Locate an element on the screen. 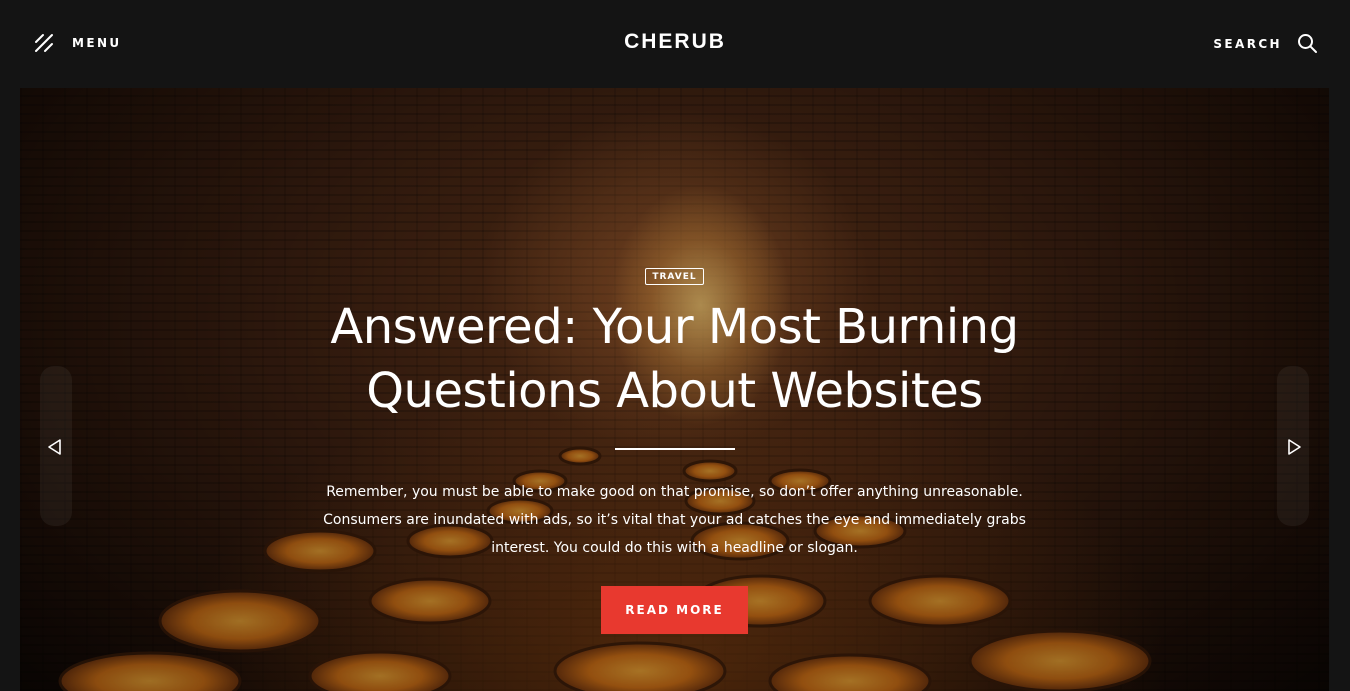  search-button: SEARCH is located at coordinates (1265, 43).